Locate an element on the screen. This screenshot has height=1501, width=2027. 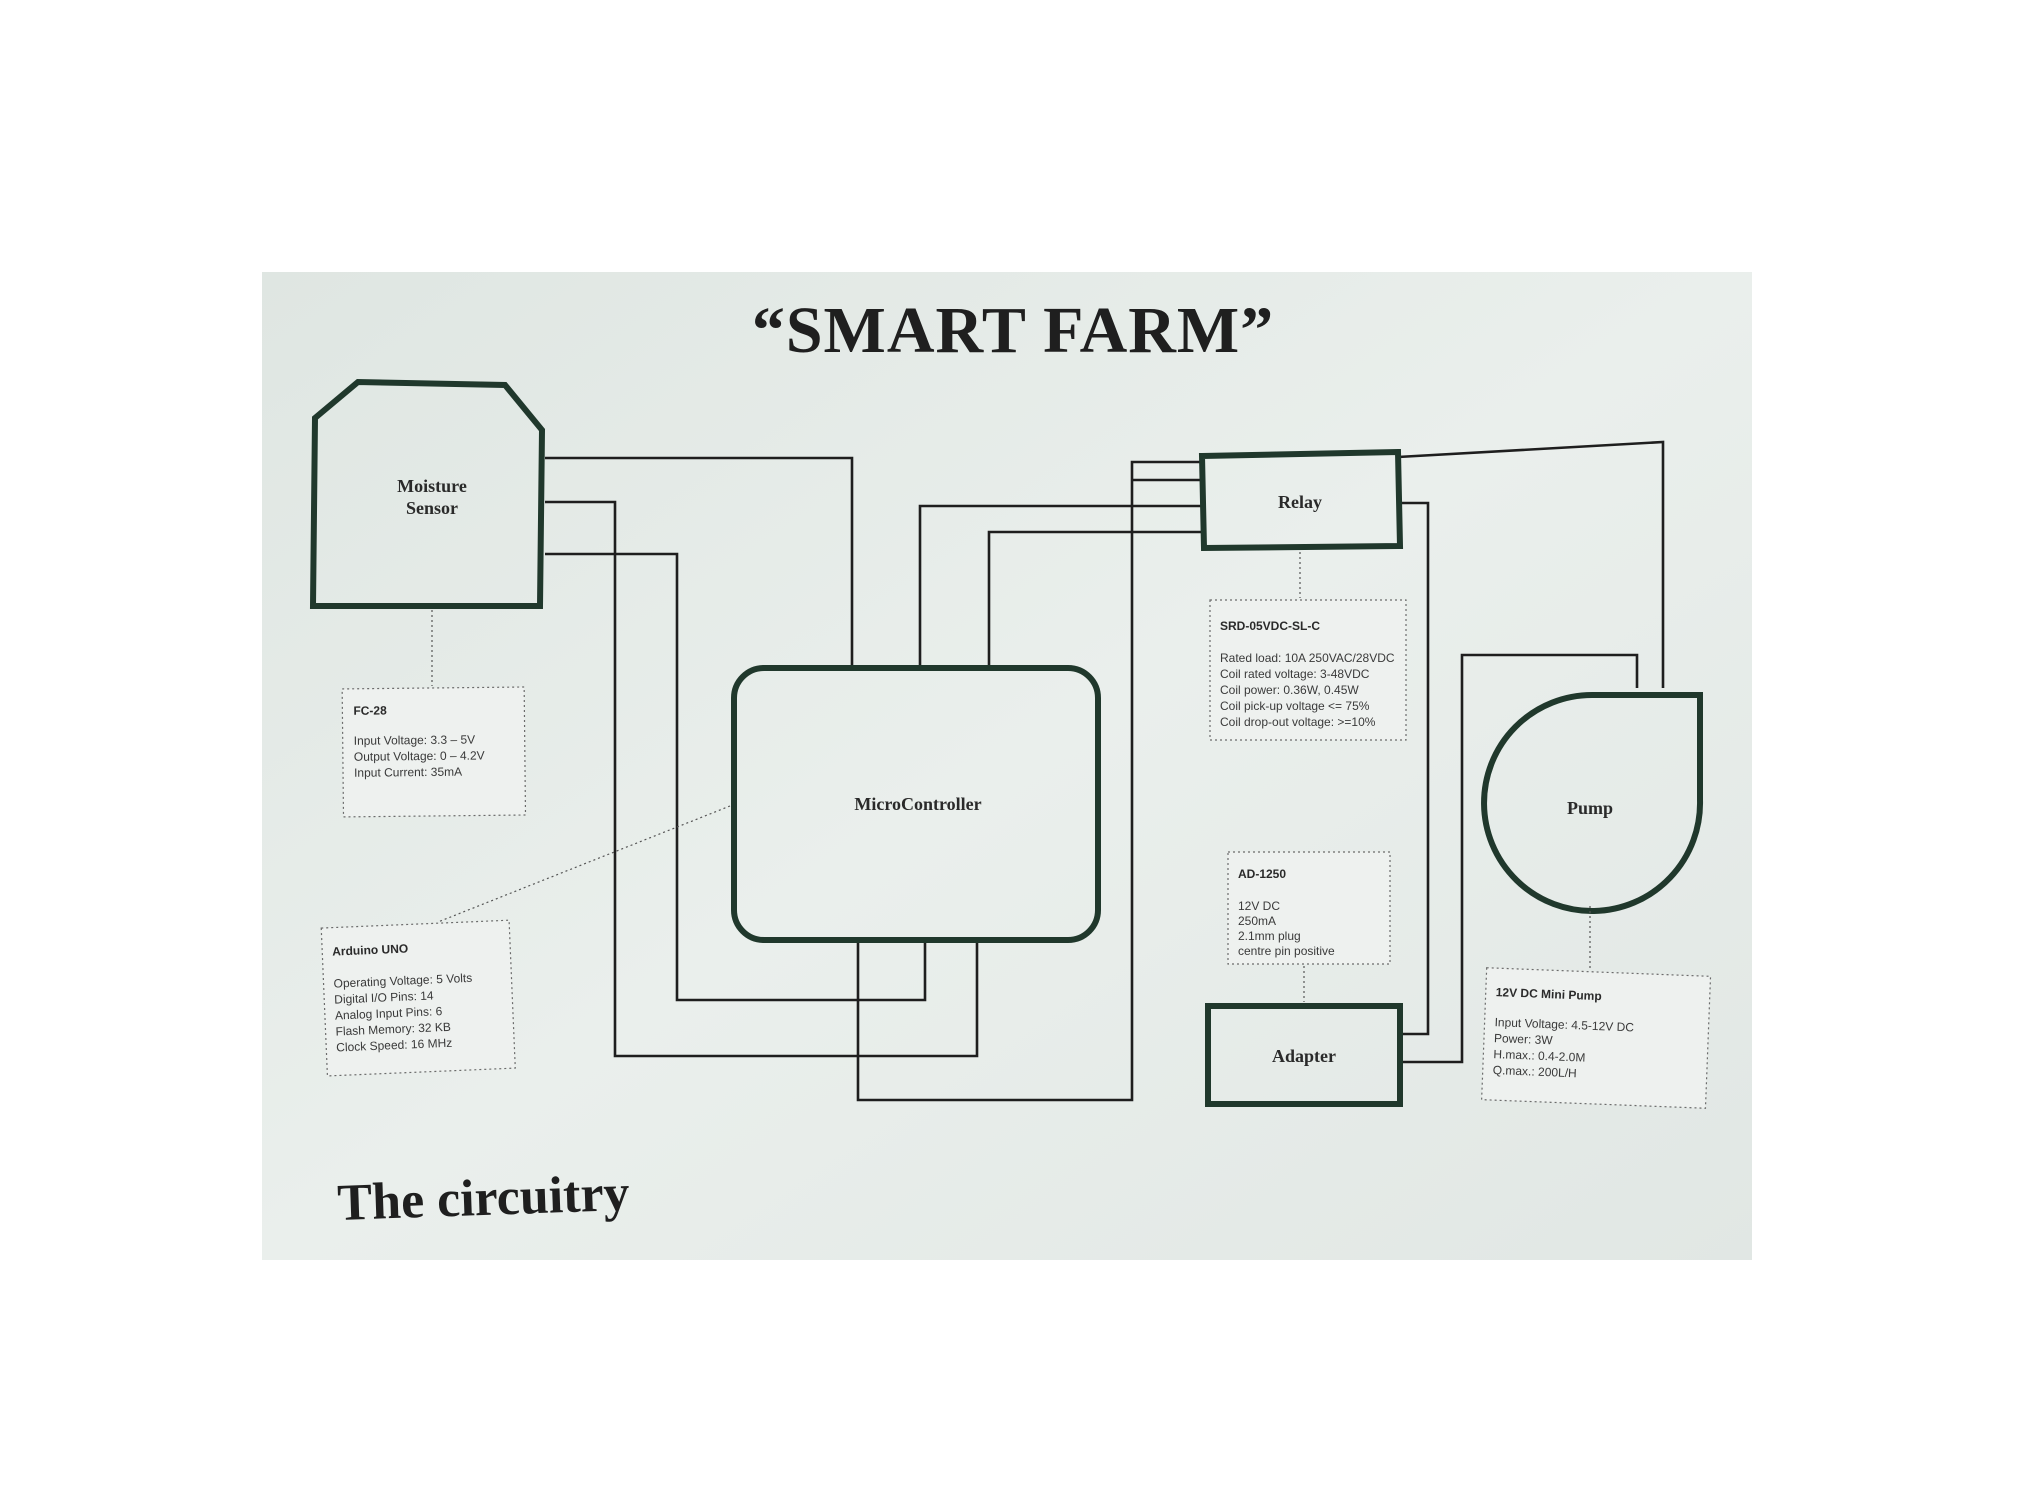
spec-fc28-title: FC-28 is located at coordinates (370, 710).